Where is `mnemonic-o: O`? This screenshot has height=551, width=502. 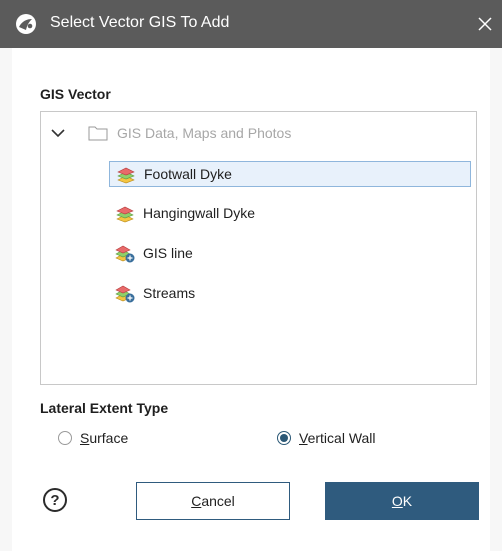
mnemonic-o: O is located at coordinates (397, 501).